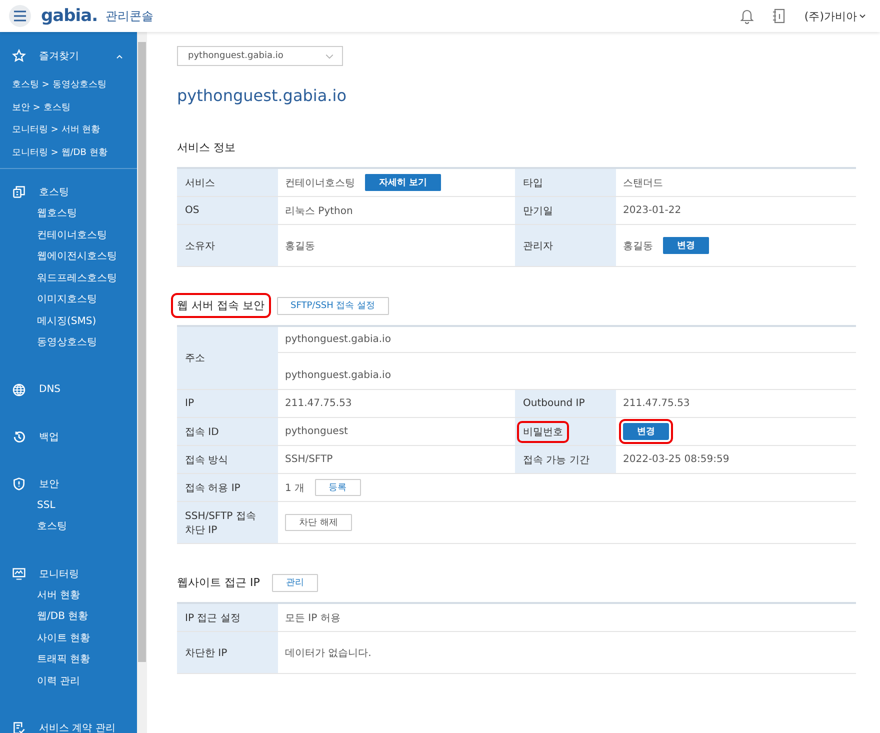  Describe the element at coordinates (19, 437) in the screenshot. I see `history-icon` at that location.